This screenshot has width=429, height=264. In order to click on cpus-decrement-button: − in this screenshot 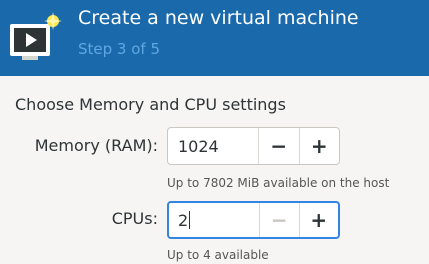, I will do `click(279, 220)`.